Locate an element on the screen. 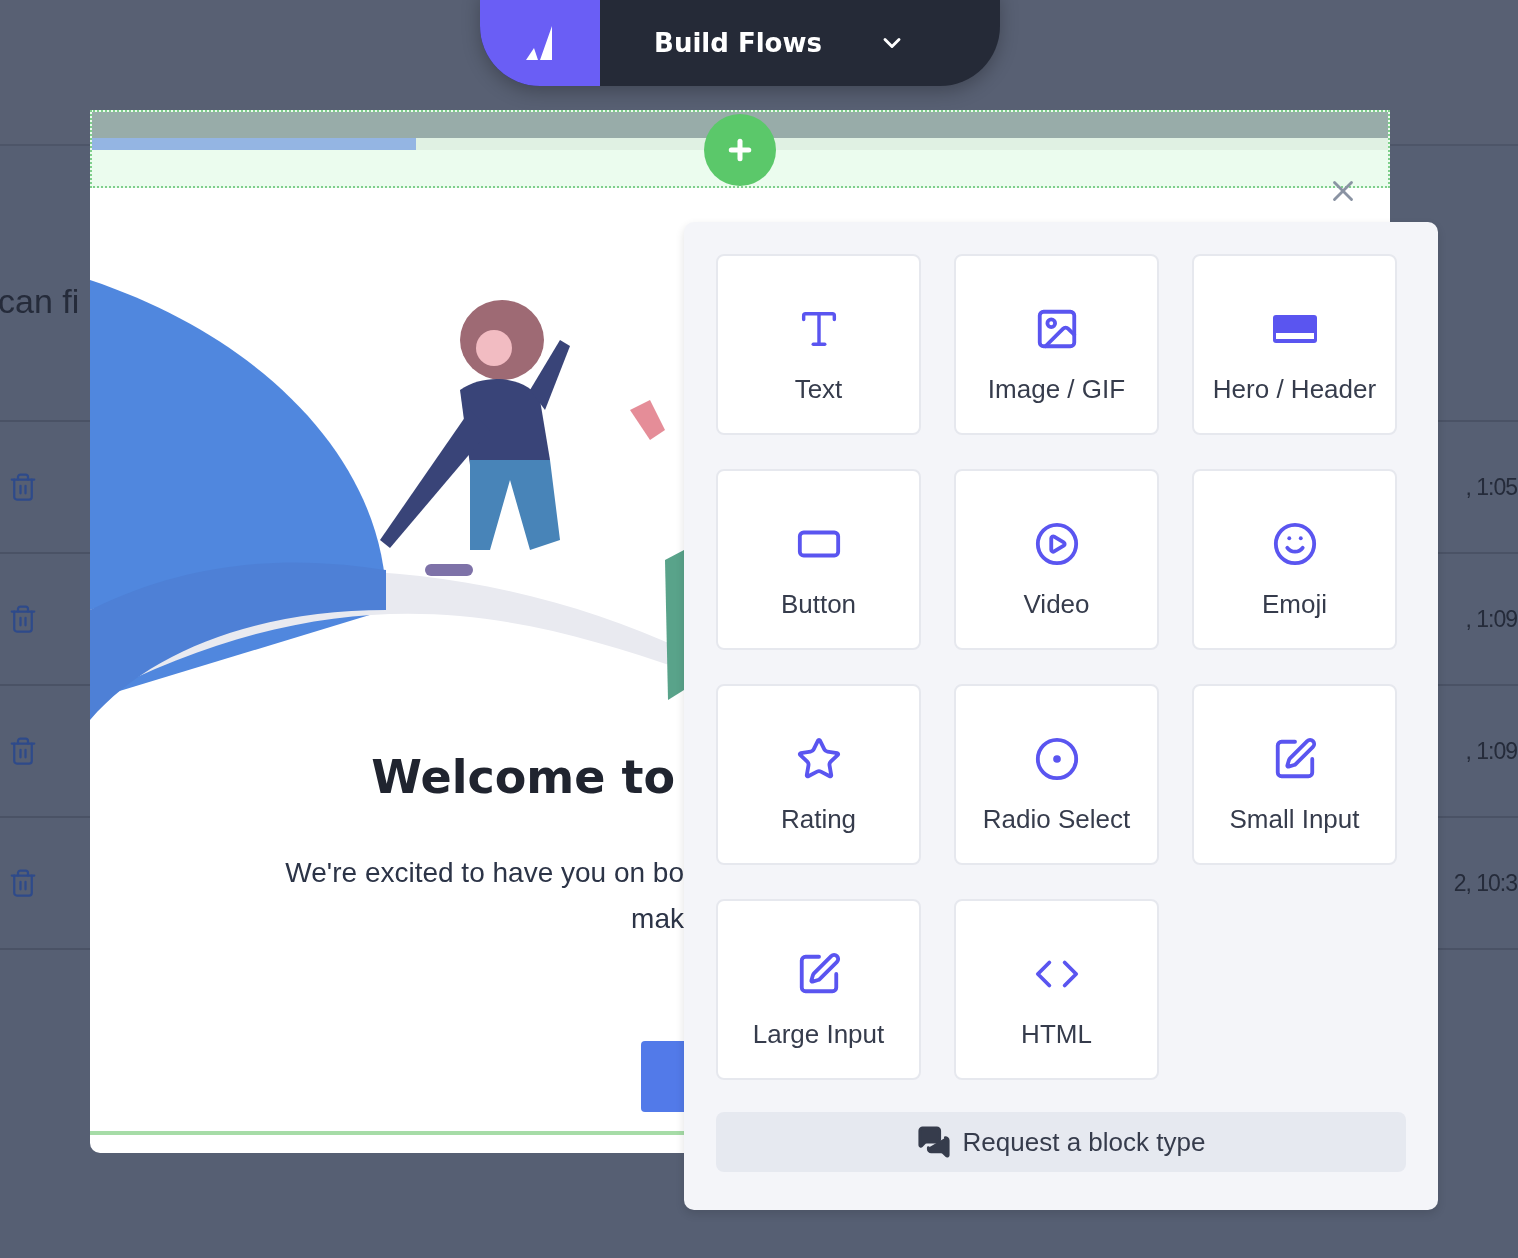  block-type-button: Large Input is located at coordinates (818, 989).